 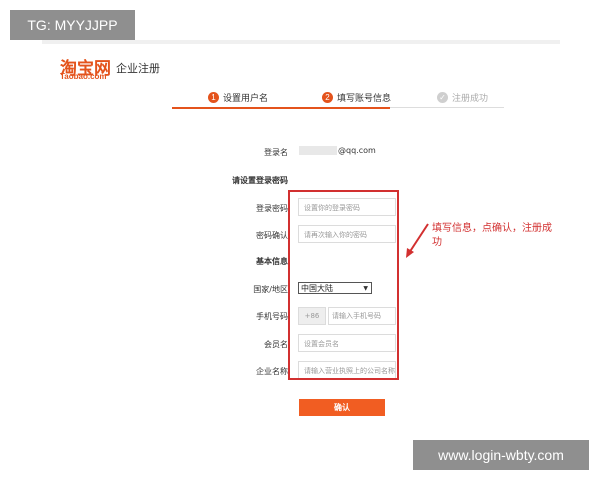 What do you see at coordinates (364, 98) in the screenshot?
I see `step-2-label: 填写账号信息` at bounding box center [364, 98].